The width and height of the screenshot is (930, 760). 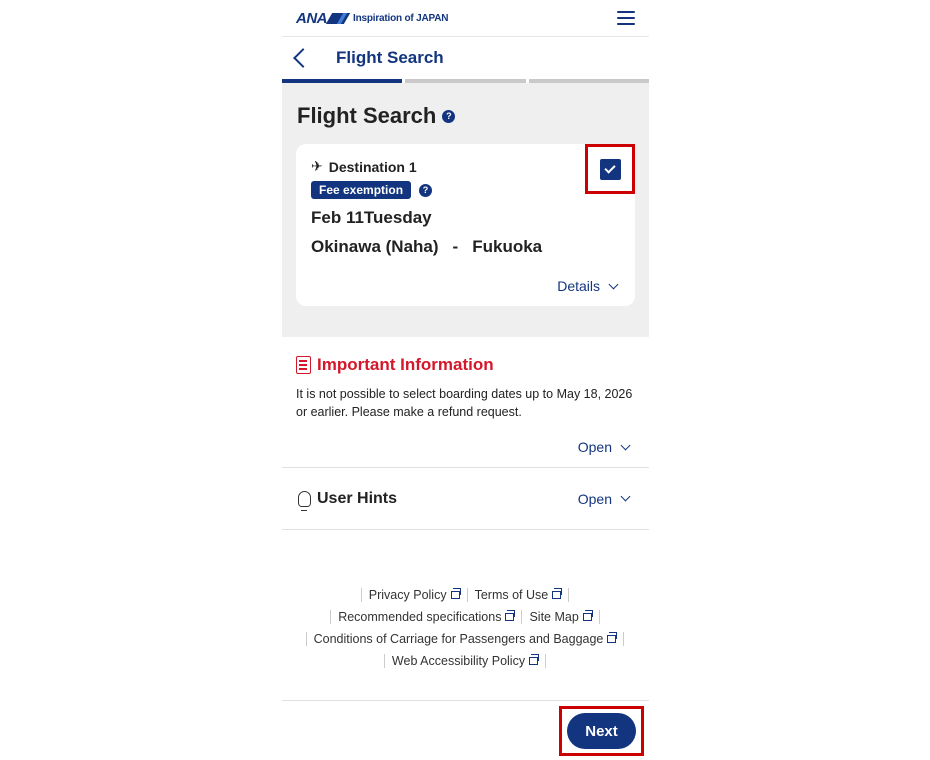 I want to click on top-bar: ANA Inspiration of JAPAN, so click(x=465, y=18).